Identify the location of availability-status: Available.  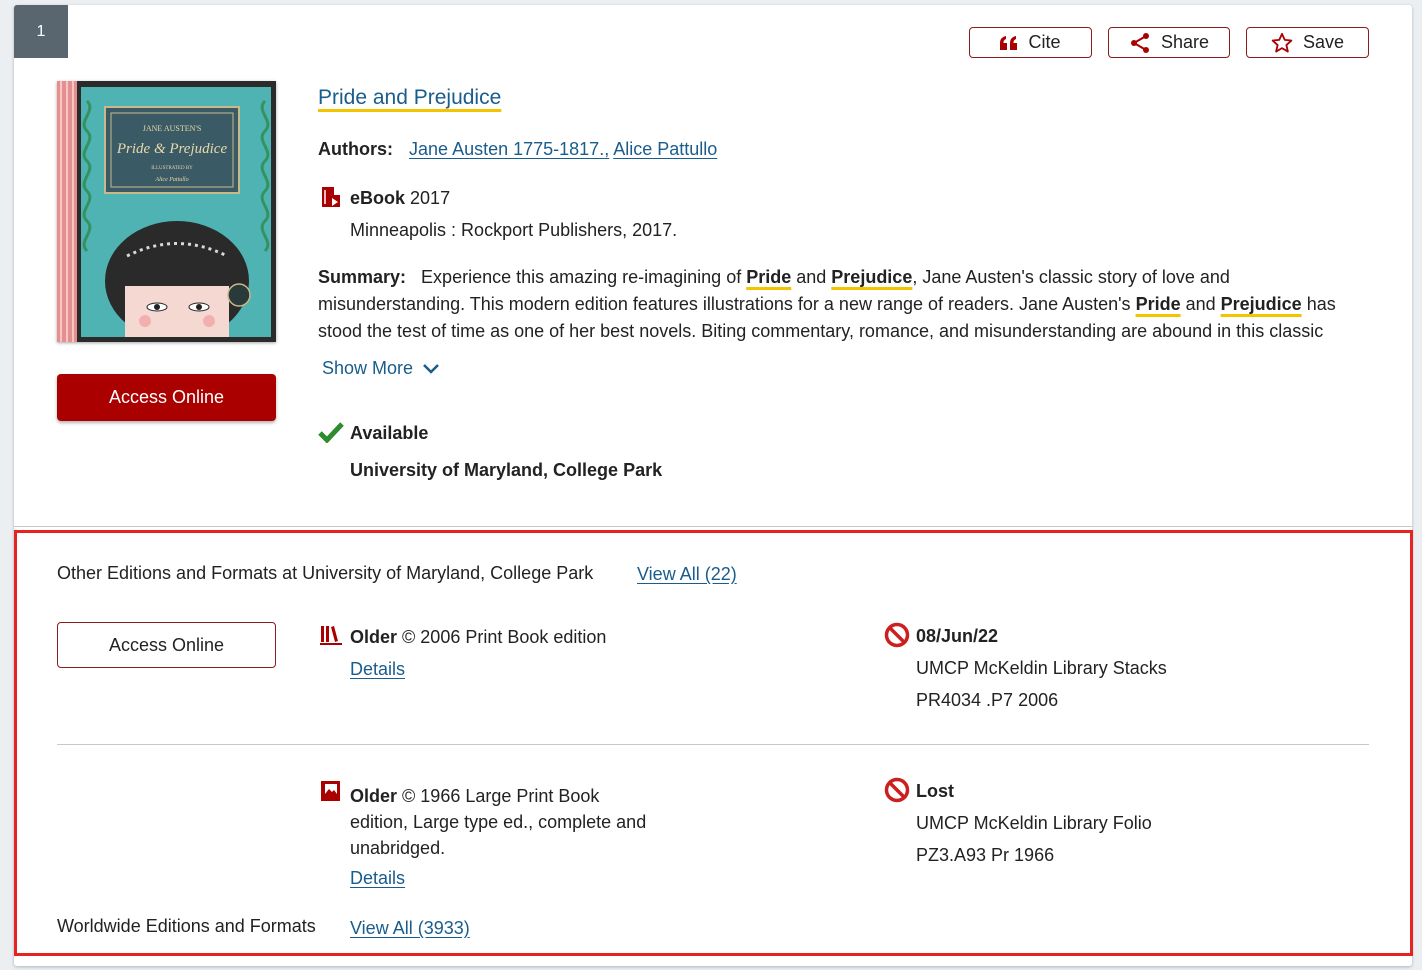
(389, 433).